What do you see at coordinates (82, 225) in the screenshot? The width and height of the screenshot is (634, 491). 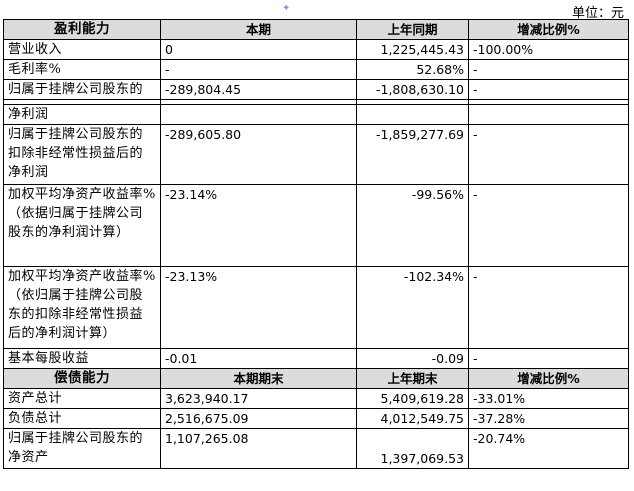 I see `row-label: 加权平均净资产收益率%（依据归属于挂牌公司股东的净利润计算）` at bounding box center [82, 225].